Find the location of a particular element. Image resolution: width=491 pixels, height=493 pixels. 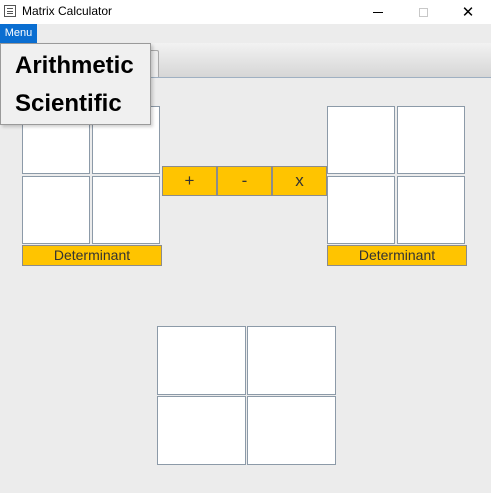

minimize-icon is located at coordinates (378, 12).